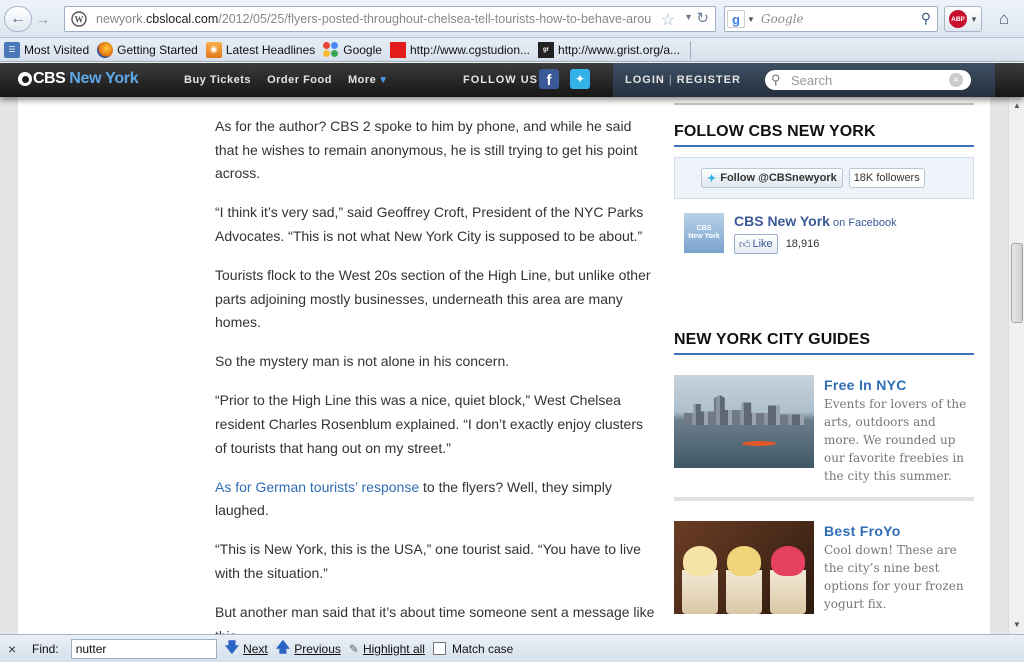 The width and height of the screenshot is (1024, 662). Describe the element at coordinates (831, 19) in the screenshot. I see `browser-search-box: g ▼ Google ⚲` at that location.